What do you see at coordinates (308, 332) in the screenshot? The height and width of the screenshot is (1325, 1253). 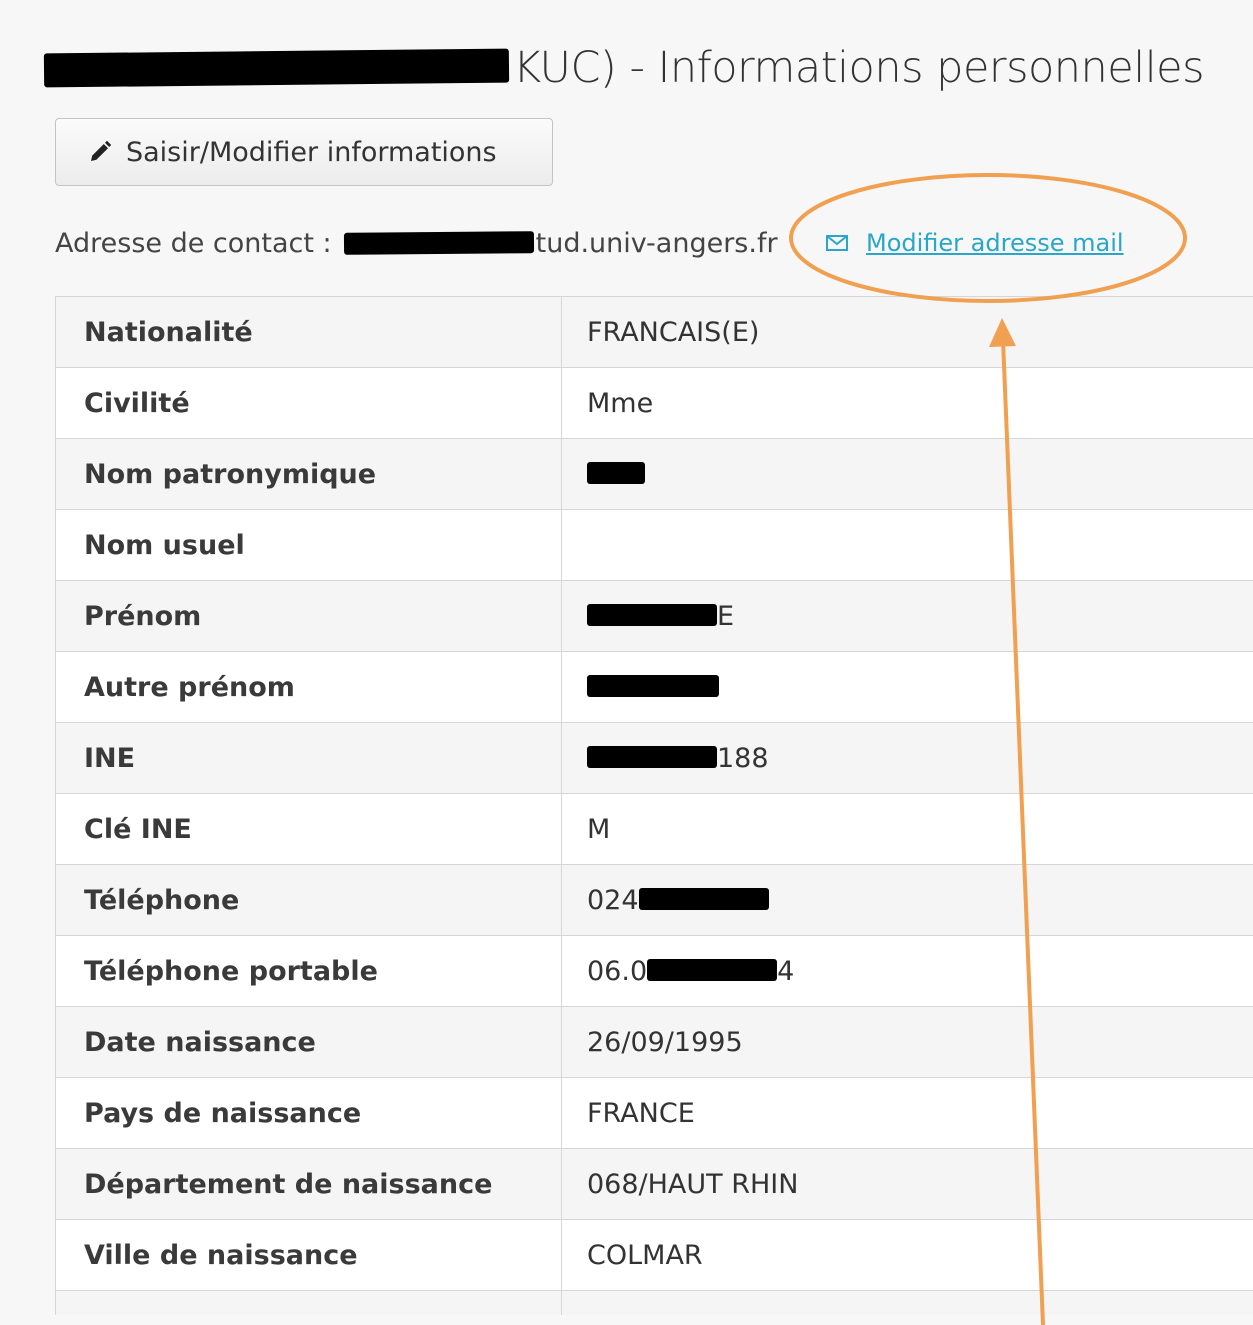 I see `row-label-nationalite: Nationalité` at bounding box center [308, 332].